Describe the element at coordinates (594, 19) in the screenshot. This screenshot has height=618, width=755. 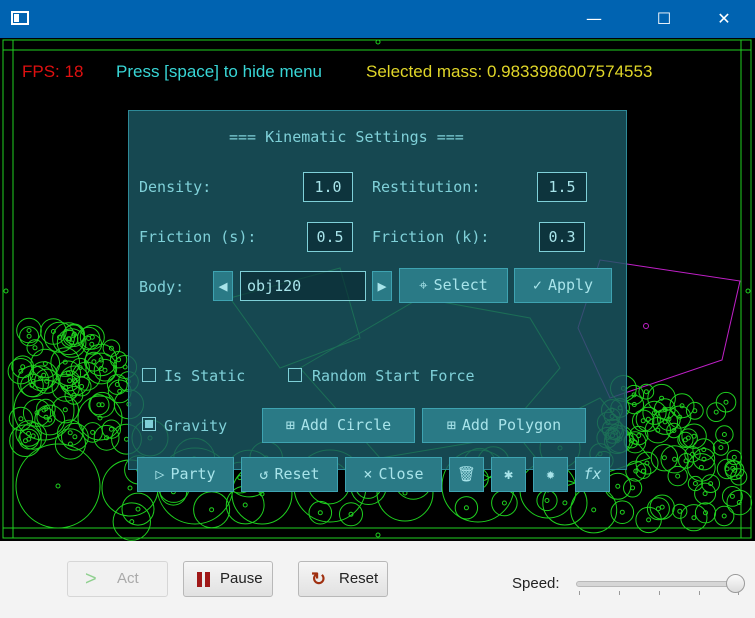
I see `minimize-button: —` at that location.